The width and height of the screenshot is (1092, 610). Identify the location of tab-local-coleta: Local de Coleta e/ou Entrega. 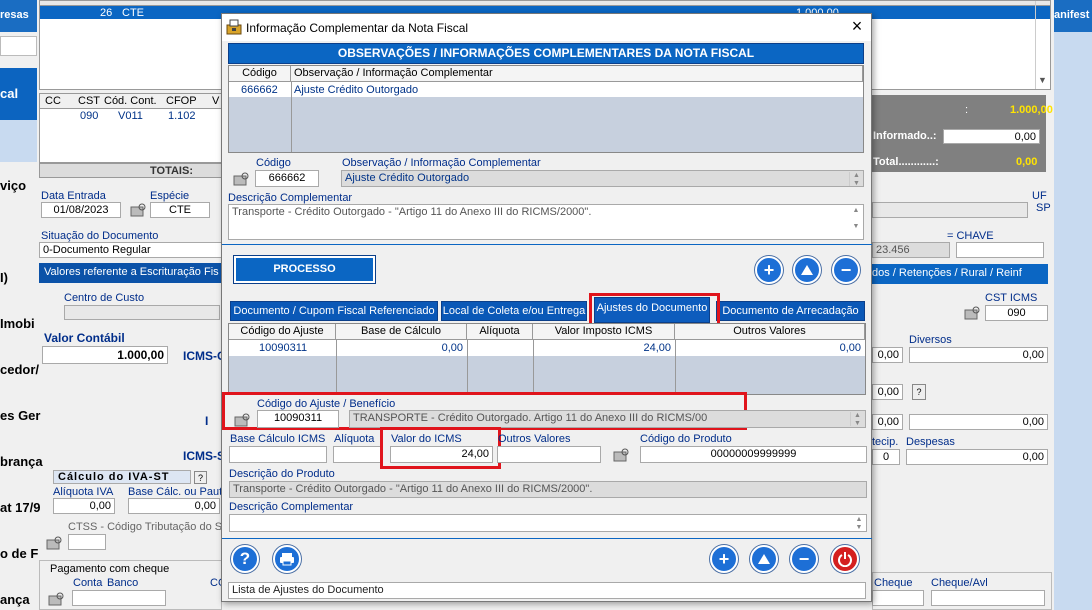
(514, 311).